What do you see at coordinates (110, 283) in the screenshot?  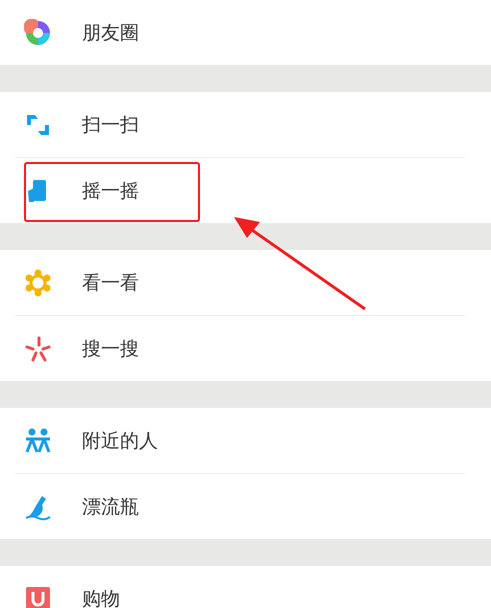 I see `menu-item: 看一看` at bounding box center [110, 283].